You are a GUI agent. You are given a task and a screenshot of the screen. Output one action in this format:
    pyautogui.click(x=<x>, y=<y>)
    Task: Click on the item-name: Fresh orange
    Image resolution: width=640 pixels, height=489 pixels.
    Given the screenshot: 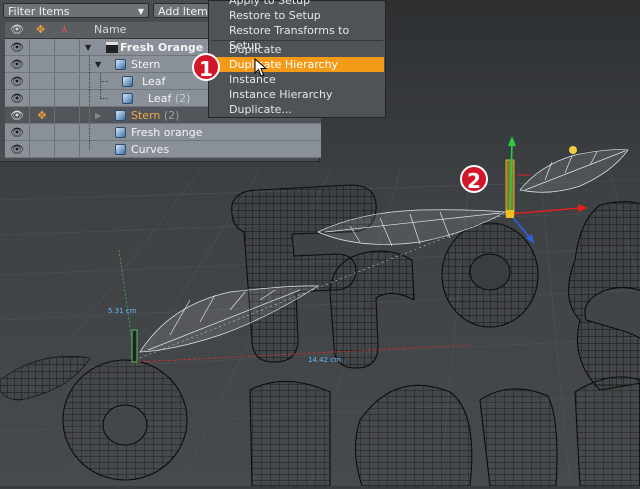 What is the action you would take?
    pyautogui.click(x=167, y=132)
    